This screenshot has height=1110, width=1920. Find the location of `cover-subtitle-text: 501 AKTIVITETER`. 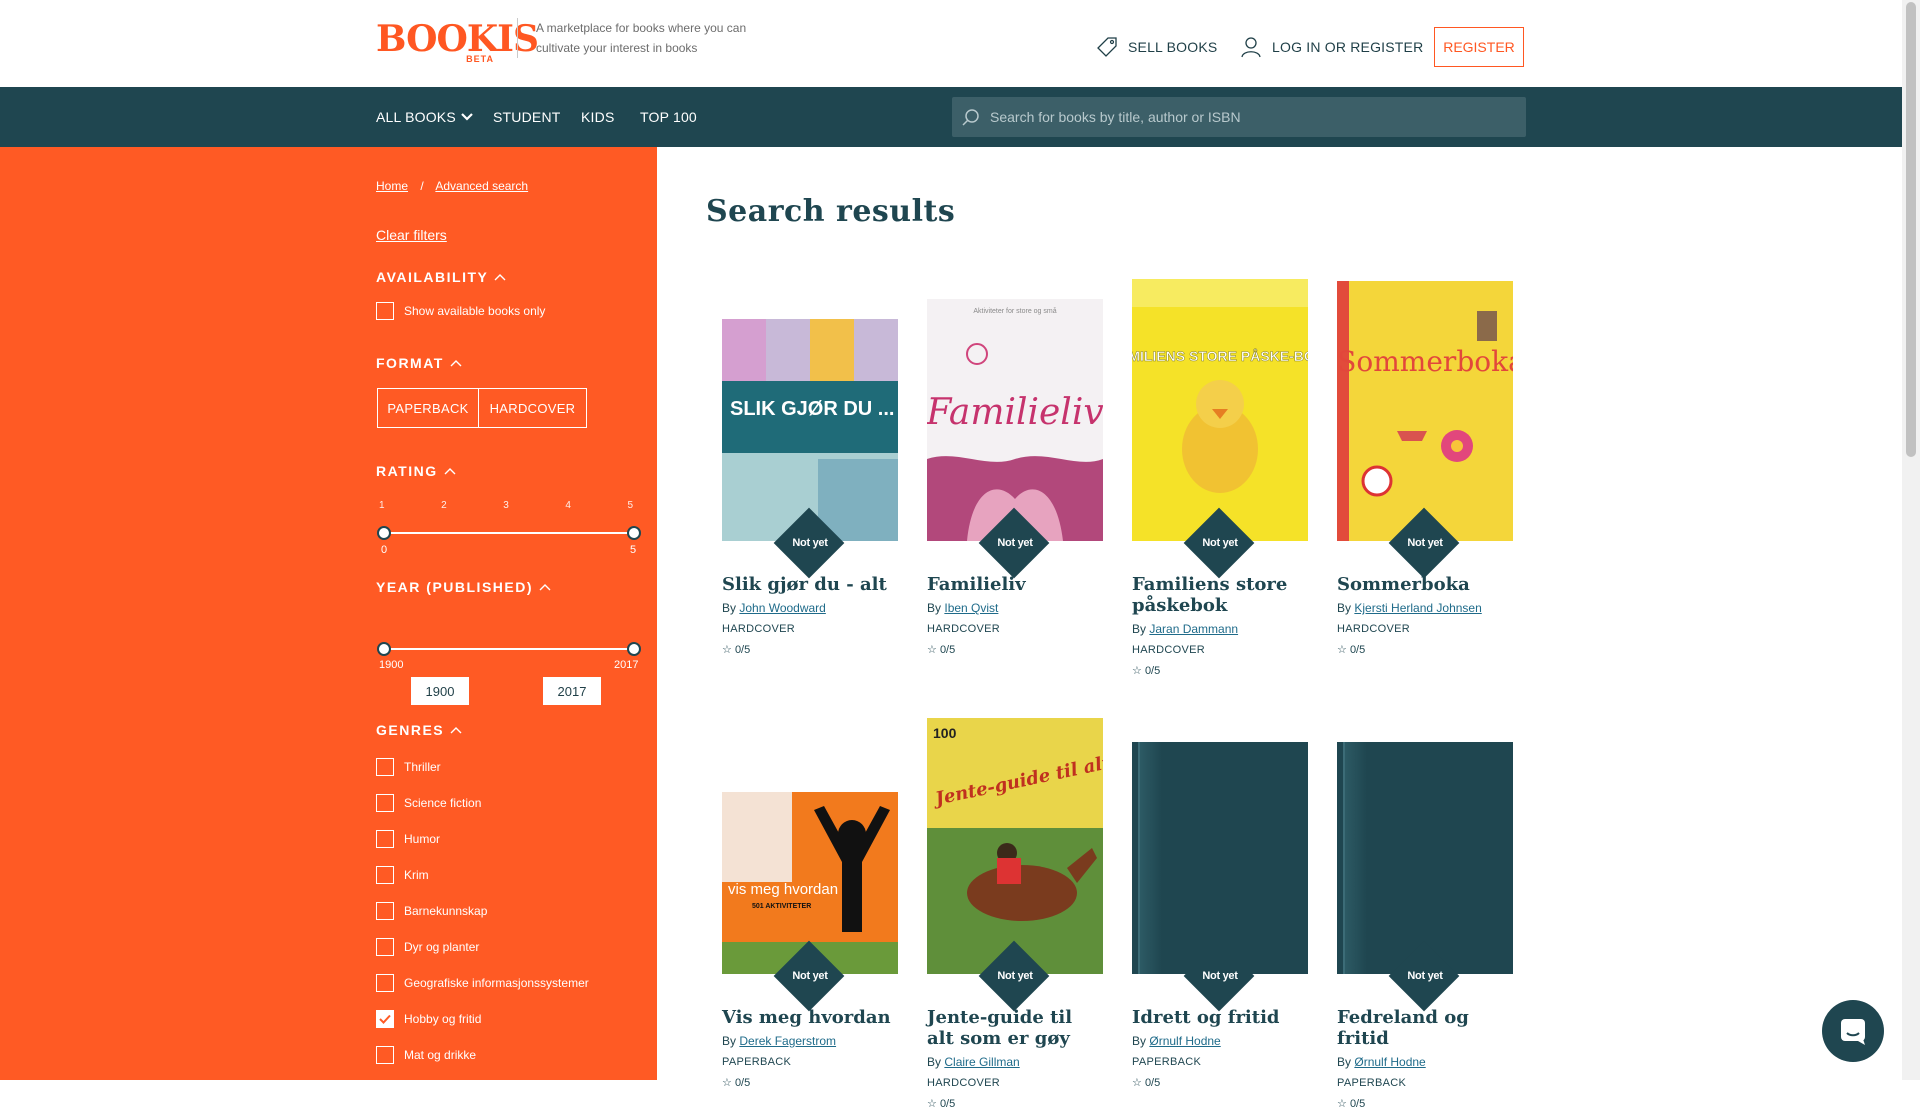

cover-subtitle-text: 501 AKTIVITETER is located at coordinates (781, 906).